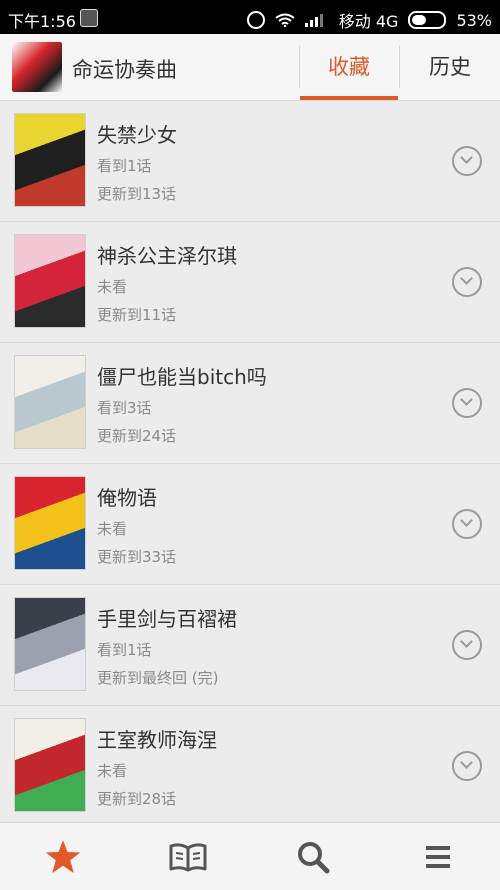 This screenshot has height=890, width=500. What do you see at coordinates (427, 20) in the screenshot?
I see `battery-icon` at bounding box center [427, 20].